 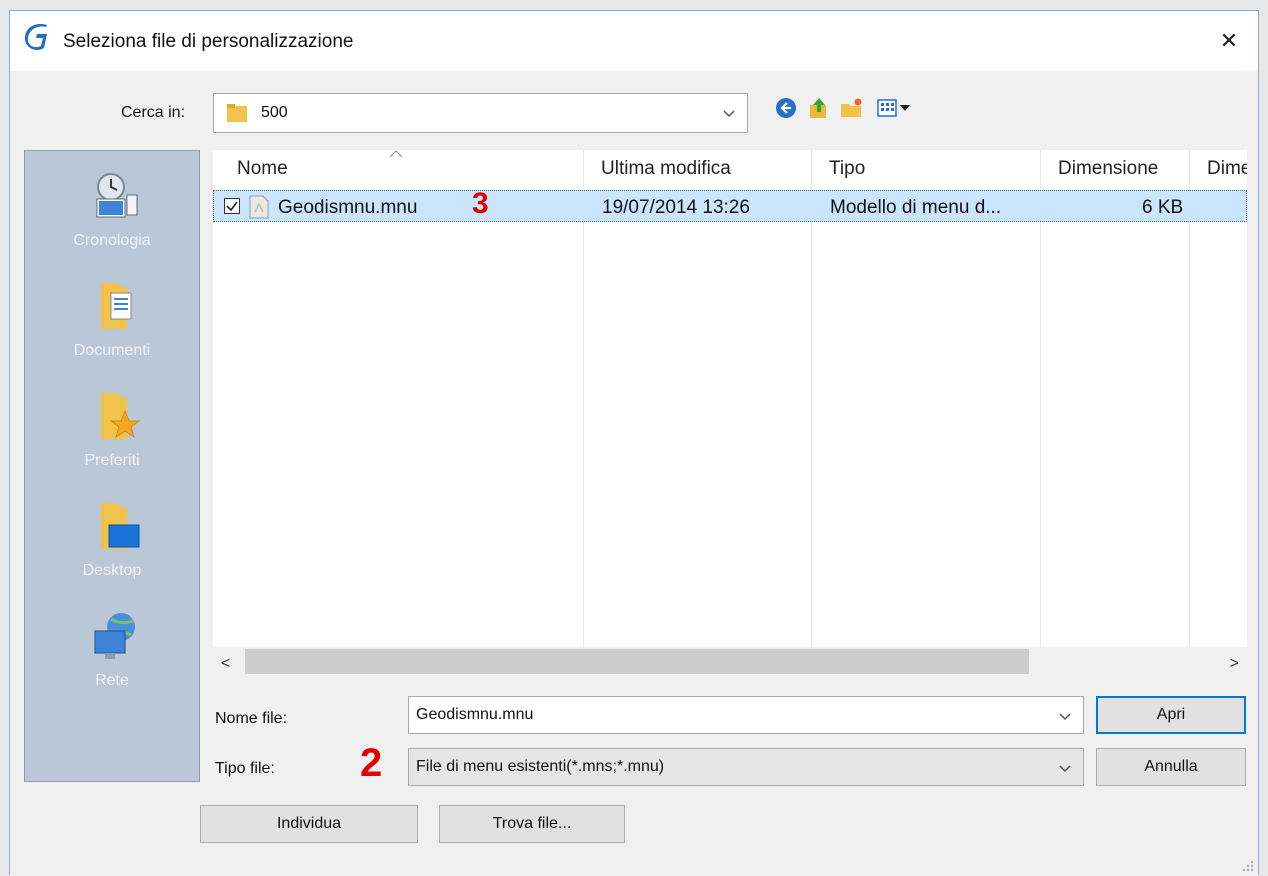 What do you see at coordinates (112, 570) in the screenshot?
I see `place-label: Desktop` at bounding box center [112, 570].